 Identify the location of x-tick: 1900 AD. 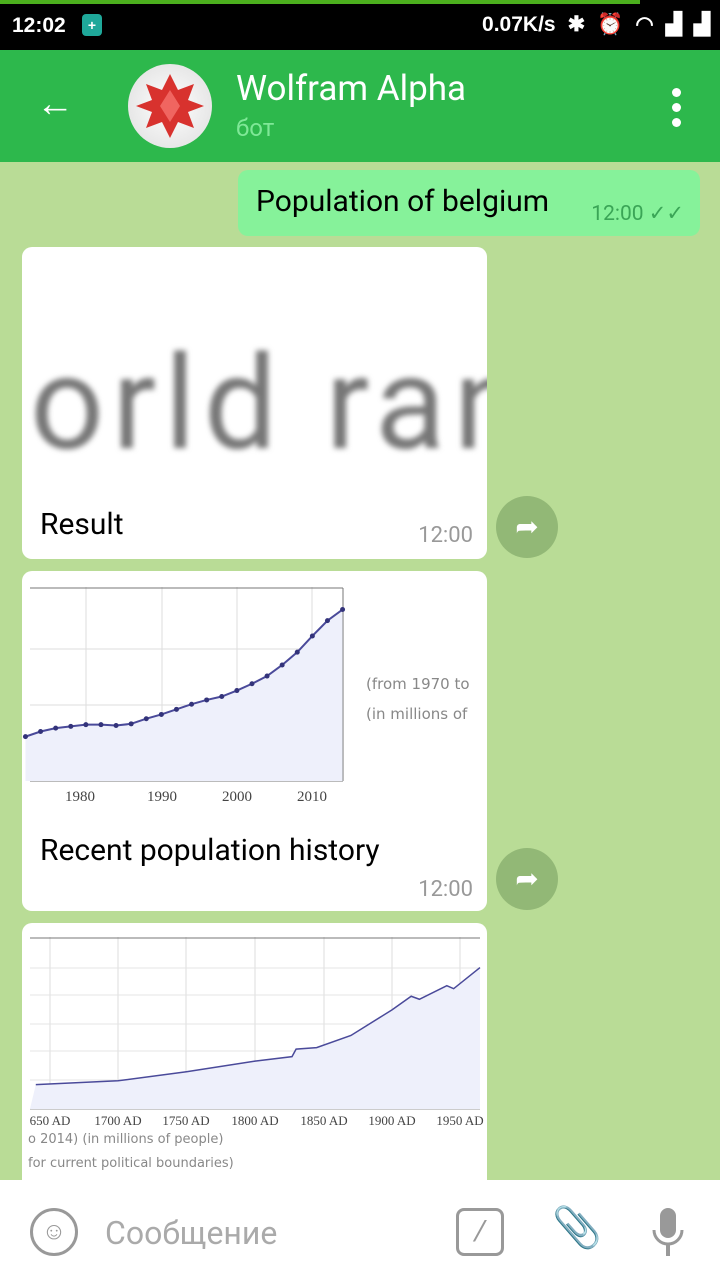
(391, 1120).